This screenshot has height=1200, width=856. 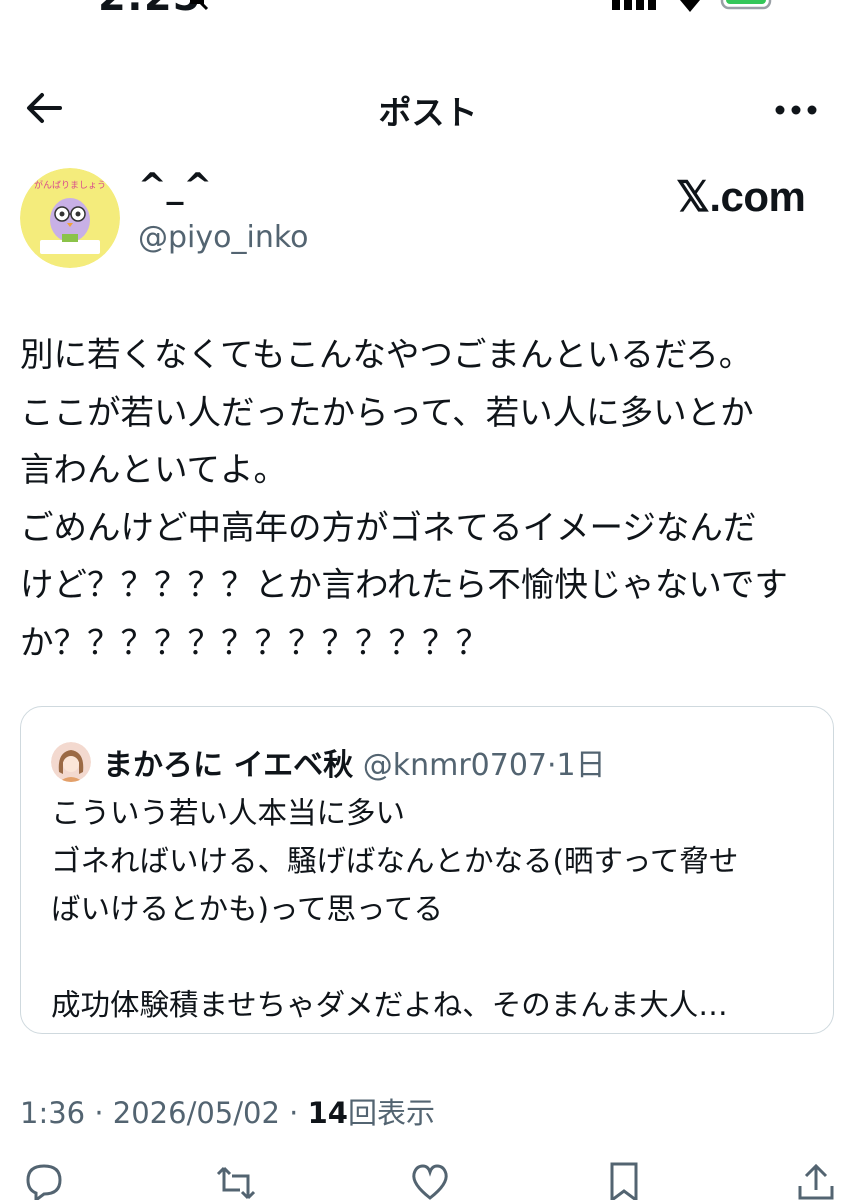 What do you see at coordinates (634, 5) in the screenshot?
I see `signal-icon` at bounding box center [634, 5].